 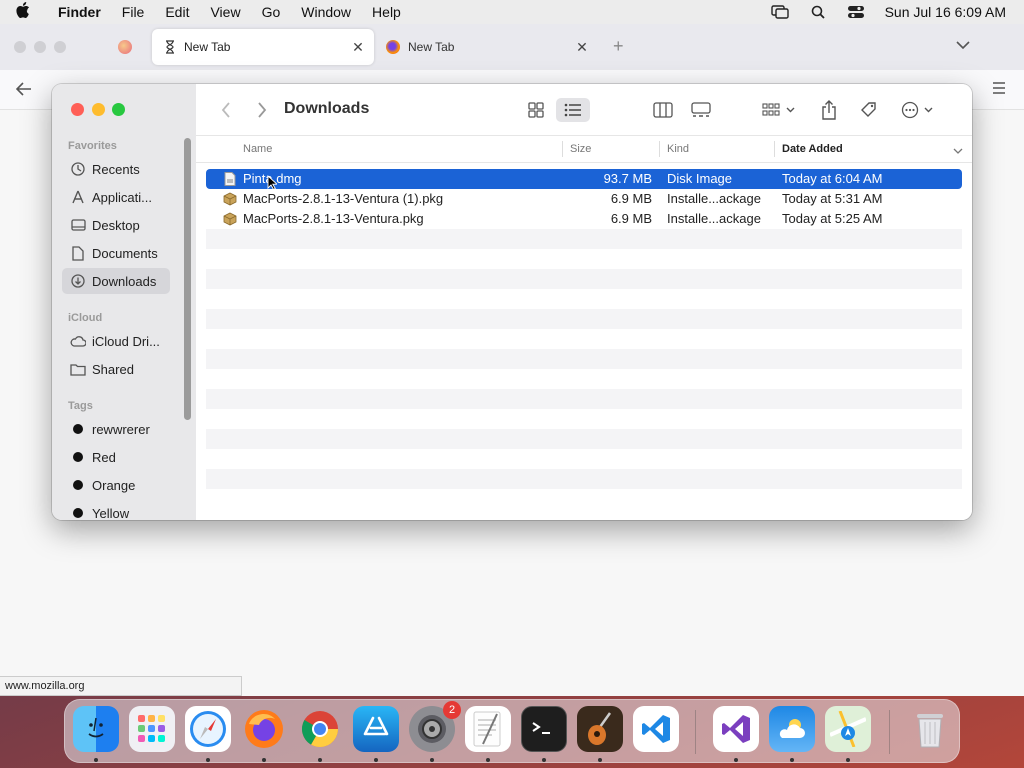 What do you see at coordinates (600, 729) in the screenshot?
I see `garageband-icon` at bounding box center [600, 729].